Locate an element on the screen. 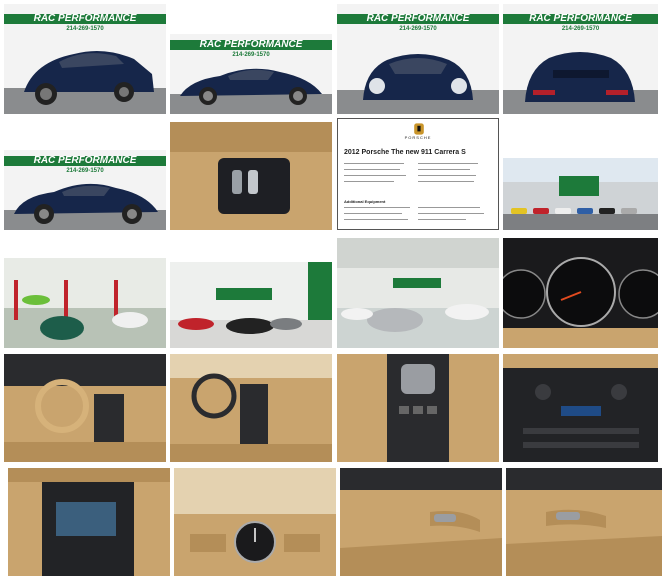  sticker-brand: PORSCHE is located at coordinates (418, 137).